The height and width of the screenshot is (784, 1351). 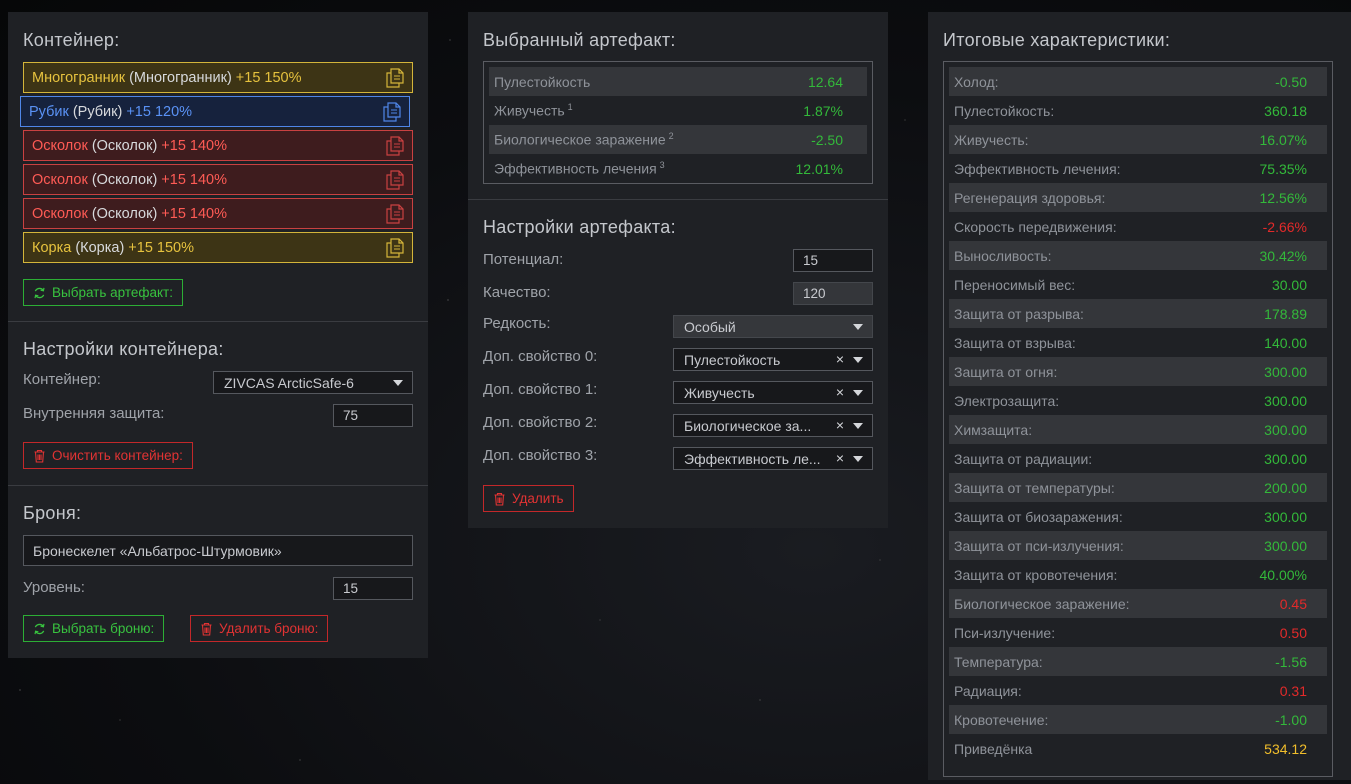 What do you see at coordinates (1030, 197) in the screenshot?
I see `total-stat-name: Регенерация здоровья:` at bounding box center [1030, 197].